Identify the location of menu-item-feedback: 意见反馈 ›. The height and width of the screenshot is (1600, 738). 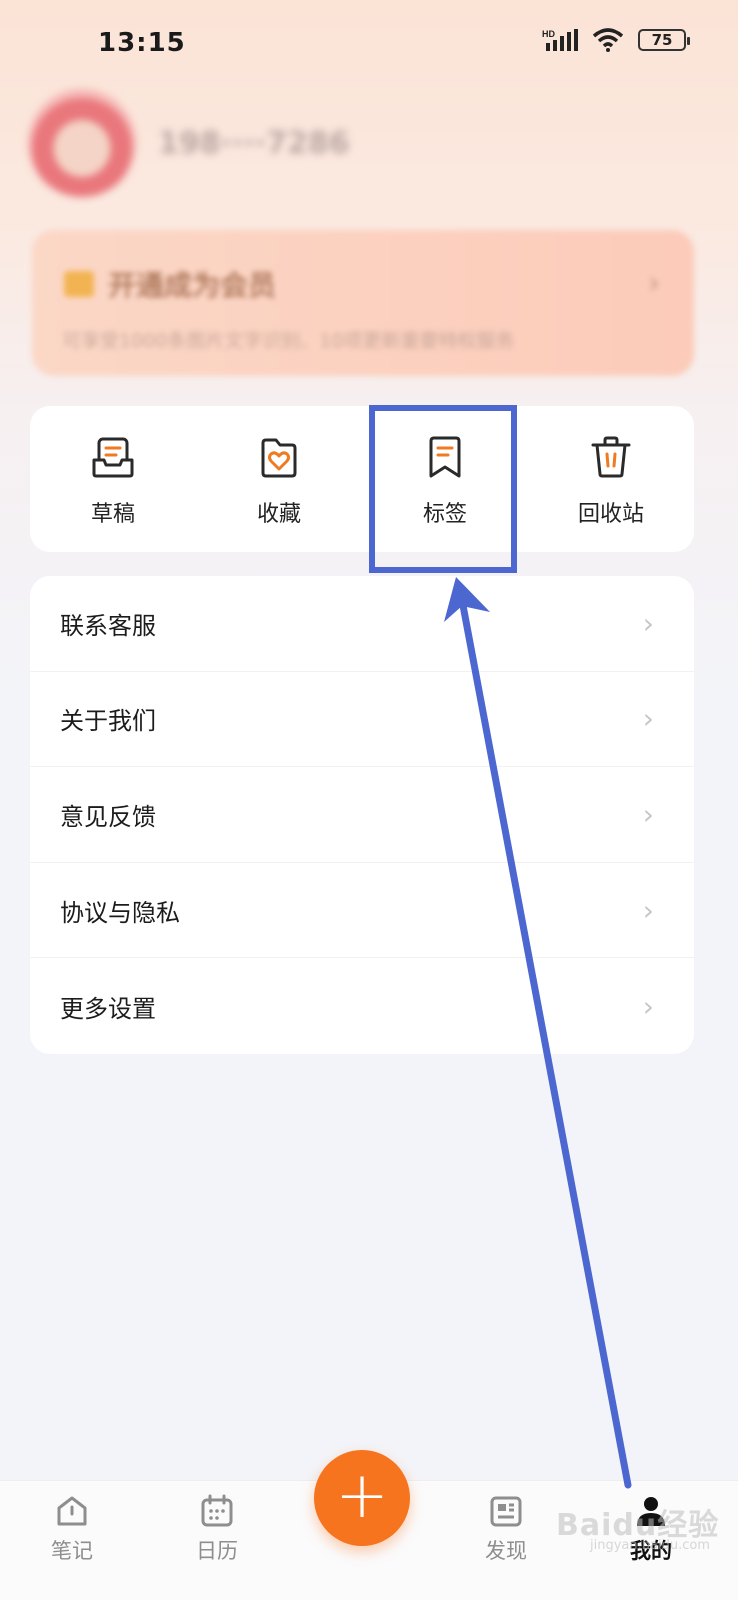
(362, 815).